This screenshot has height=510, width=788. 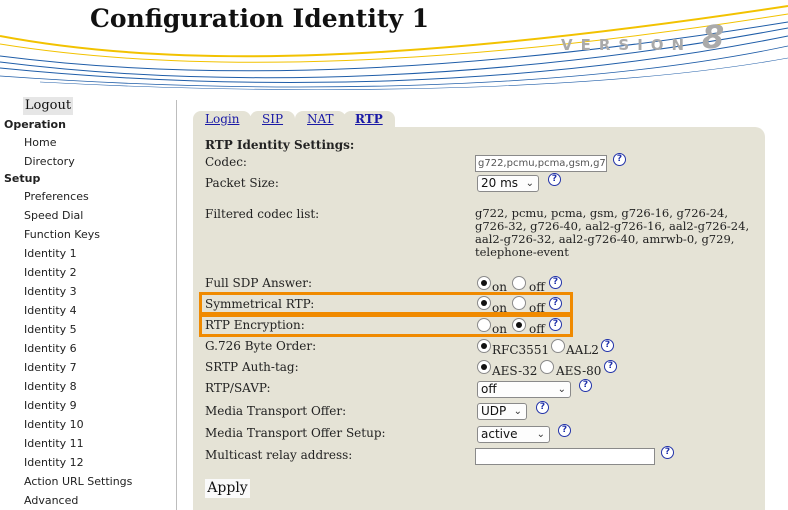 What do you see at coordinates (494, 411) in the screenshot?
I see `media-transport-offer-value: UDP` at bounding box center [494, 411].